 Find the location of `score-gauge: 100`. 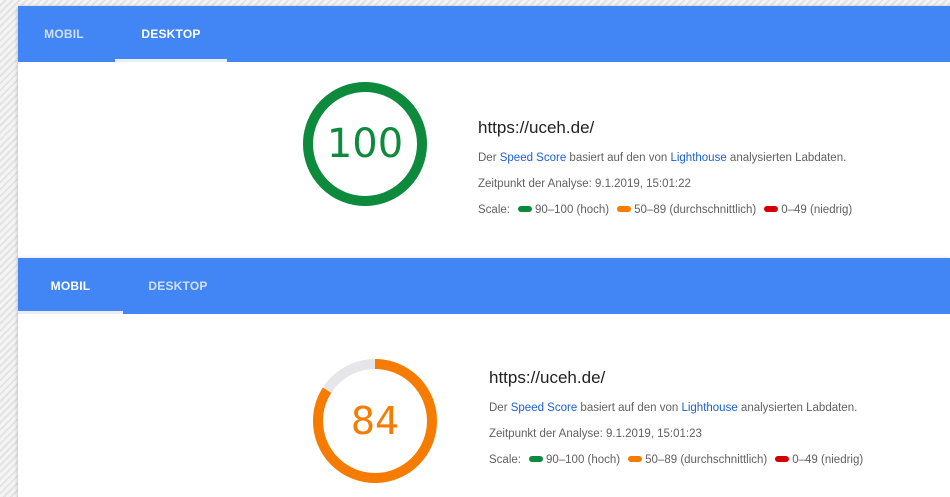

score-gauge: 100 is located at coordinates (365, 144).